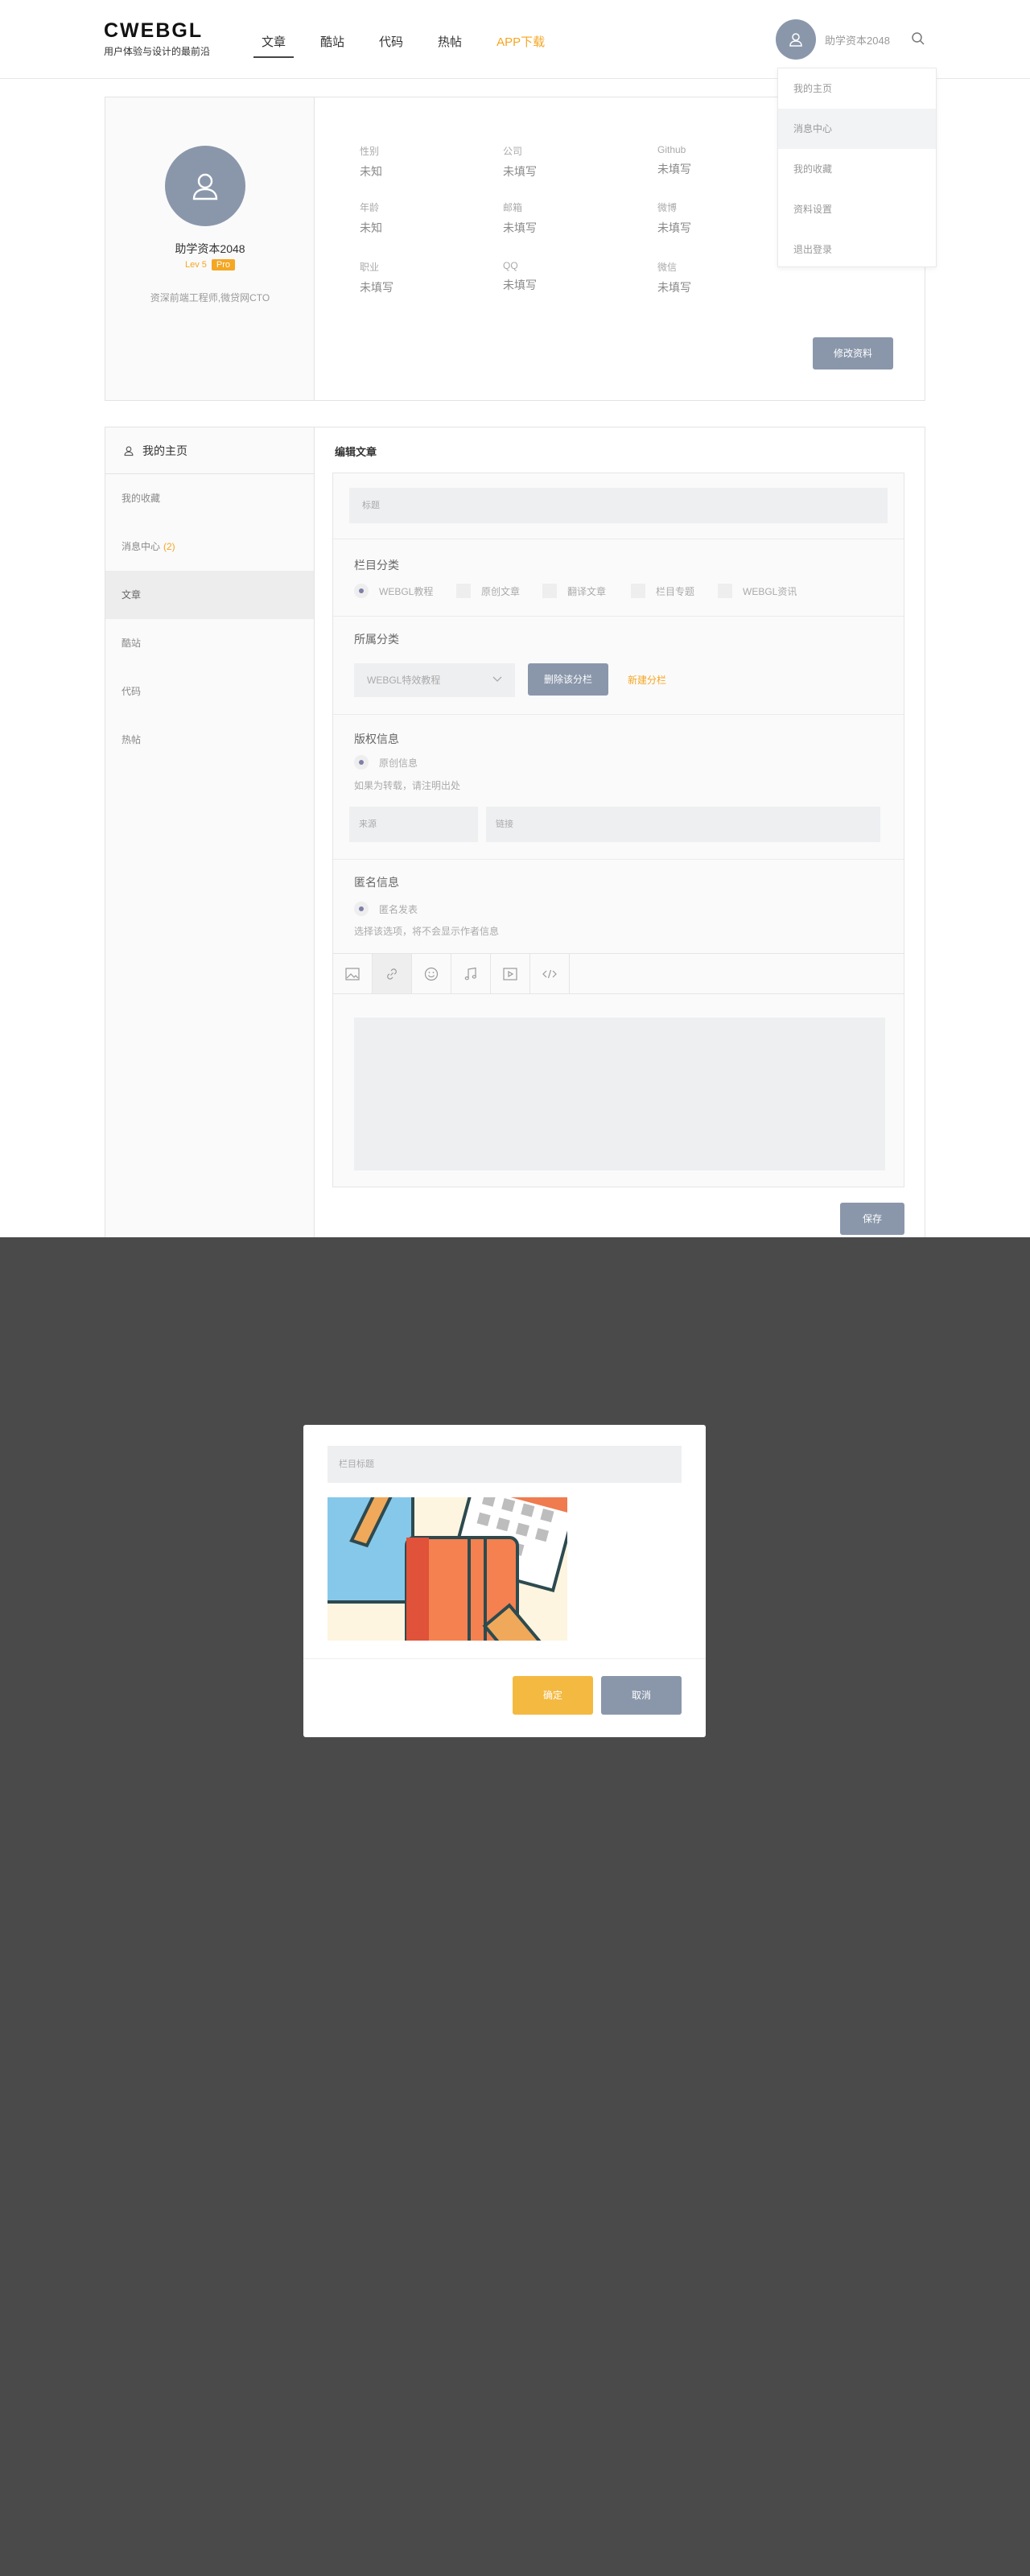 Image resolution: width=1030 pixels, height=2576 pixels. Describe the element at coordinates (641, 1695) in the screenshot. I see `cancel-button: 取消` at that location.